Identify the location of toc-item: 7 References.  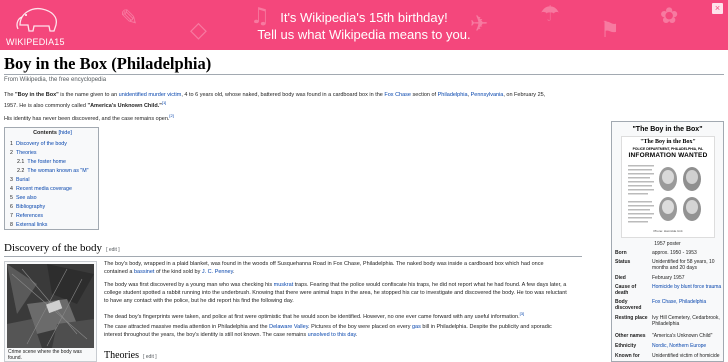
(26, 216).